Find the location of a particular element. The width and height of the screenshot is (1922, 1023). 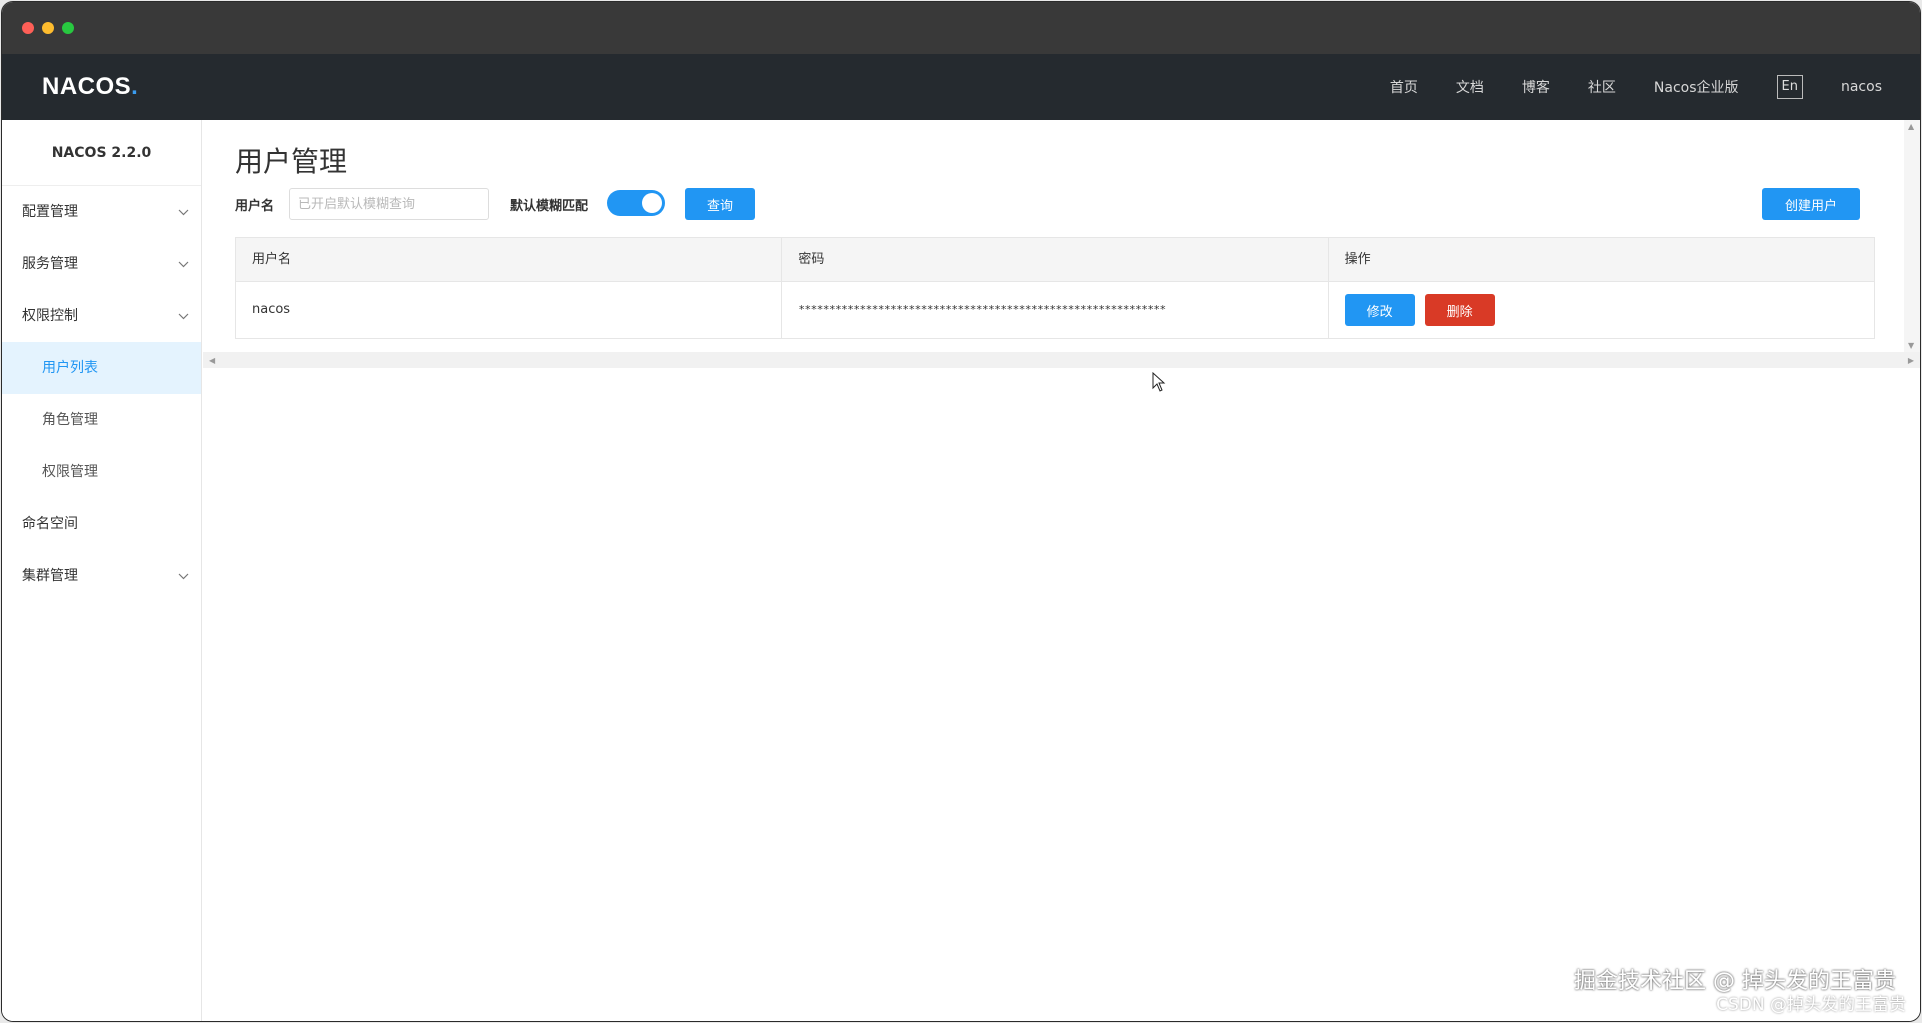

logo-text: NACOS is located at coordinates (87, 86).